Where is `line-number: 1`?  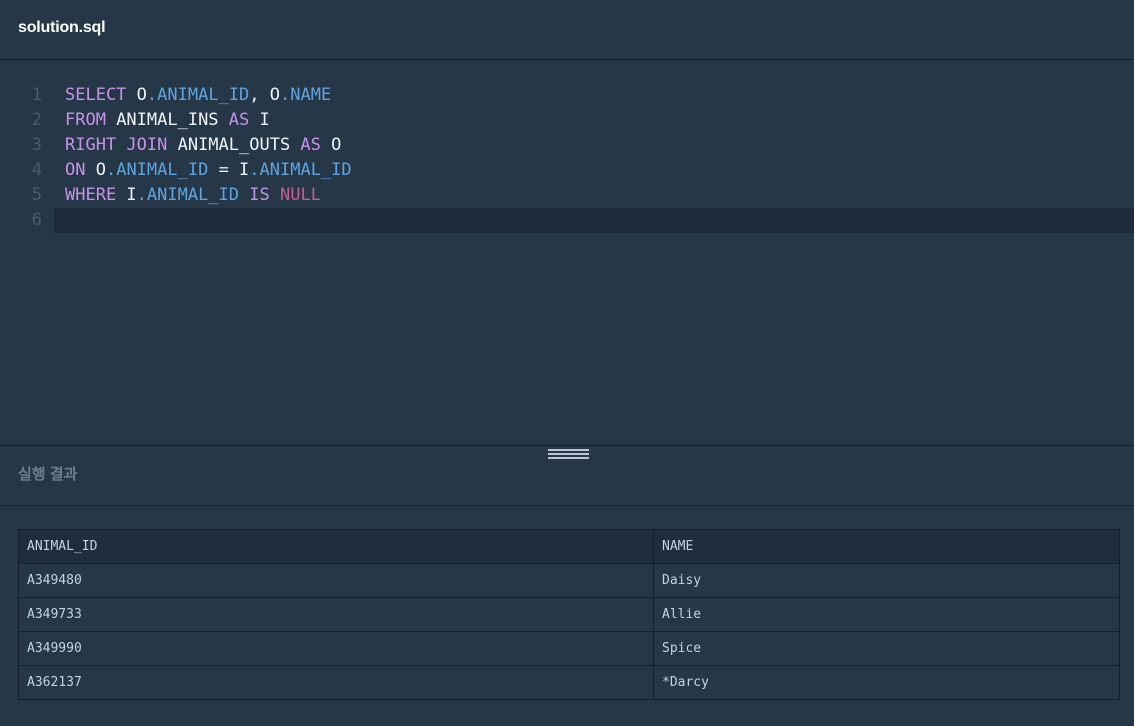 line-number: 1 is located at coordinates (36, 95).